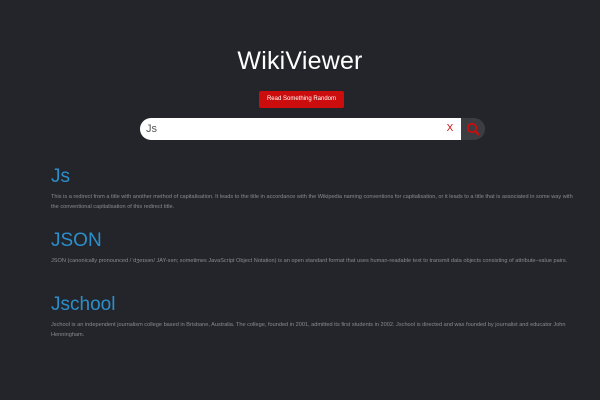 The width and height of the screenshot is (600, 400). I want to click on result-title-link: Jschool, so click(316, 305).